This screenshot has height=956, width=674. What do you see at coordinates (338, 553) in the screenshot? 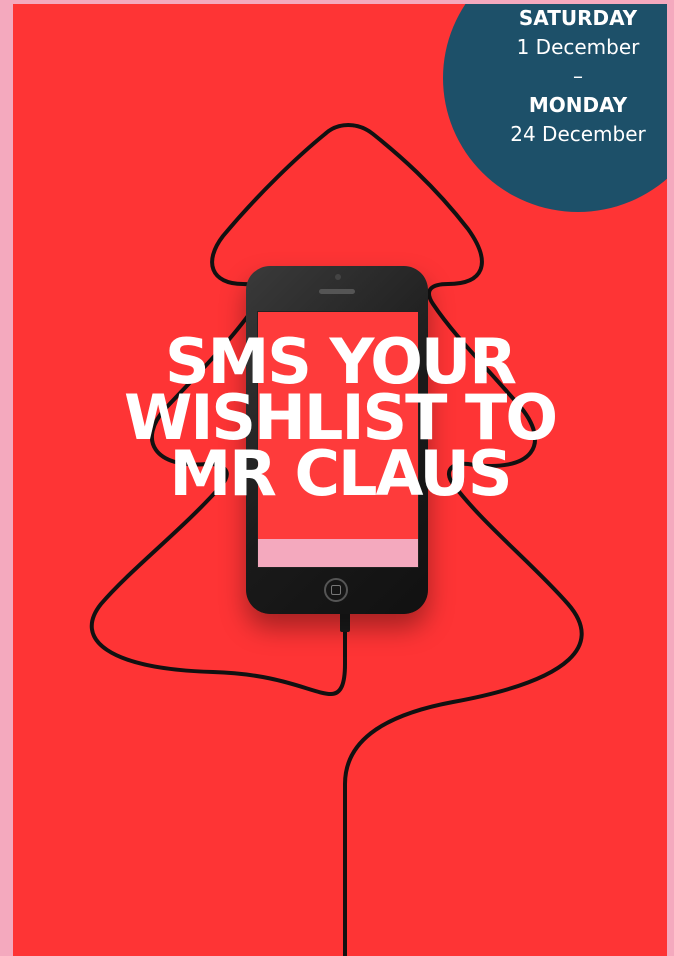
I see `screen-input-bar` at bounding box center [338, 553].